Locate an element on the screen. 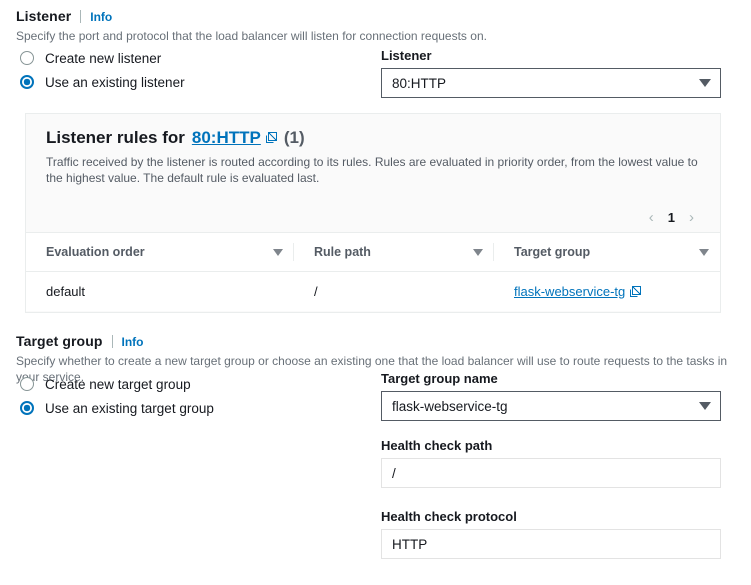 Image resolution: width=751 pixels, height=585 pixels. listener-field-group: Listener 80:HTTP is located at coordinates (551, 73).